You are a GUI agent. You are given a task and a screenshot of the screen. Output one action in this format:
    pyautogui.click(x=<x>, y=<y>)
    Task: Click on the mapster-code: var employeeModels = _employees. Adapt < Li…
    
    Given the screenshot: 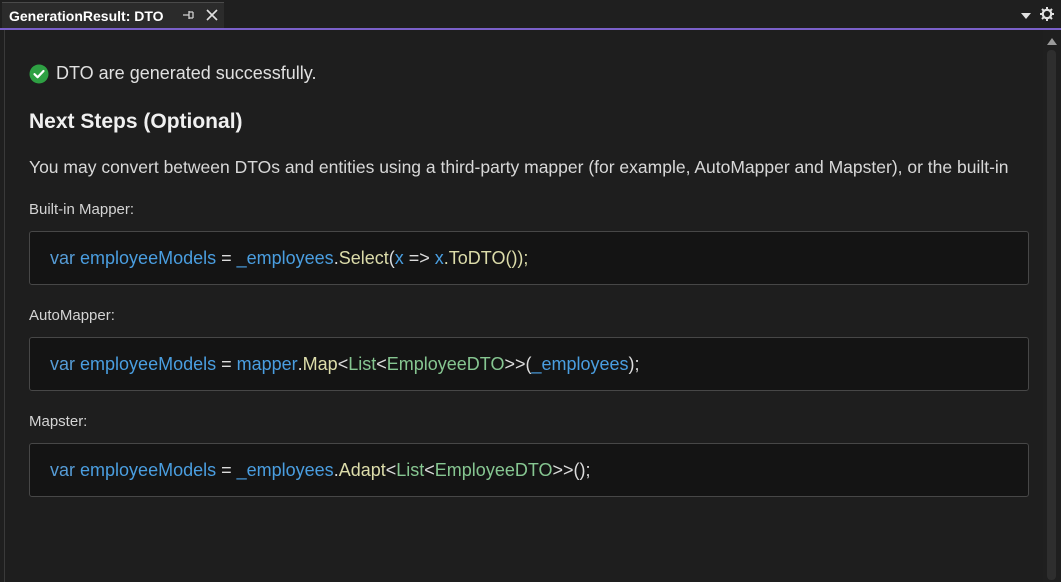 What is the action you would take?
    pyautogui.click(x=529, y=470)
    